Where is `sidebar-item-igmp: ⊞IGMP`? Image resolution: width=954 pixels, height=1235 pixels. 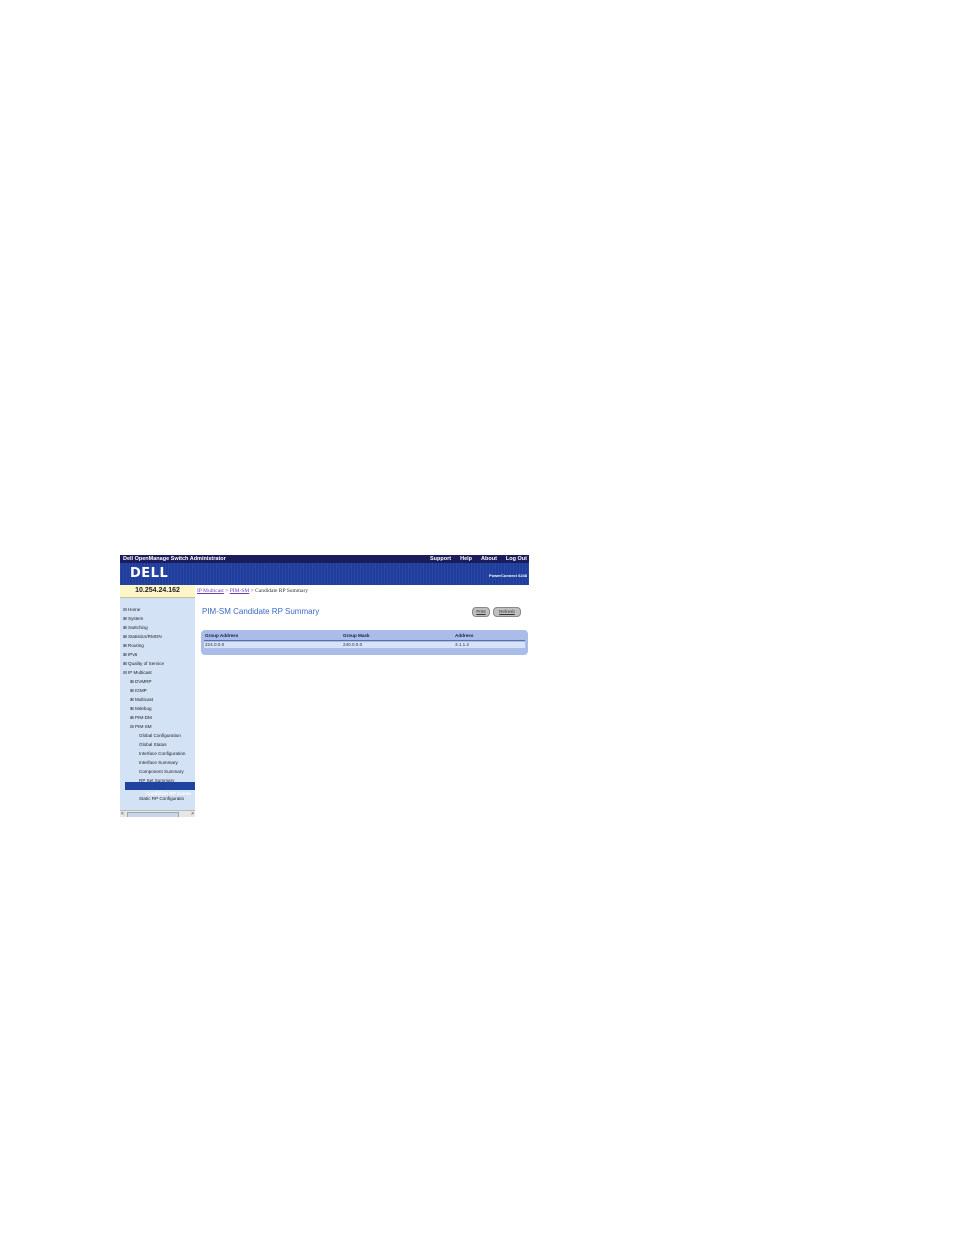
sidebar-item-igmp: ⊞IGMP is located at coordinates (154, 690).